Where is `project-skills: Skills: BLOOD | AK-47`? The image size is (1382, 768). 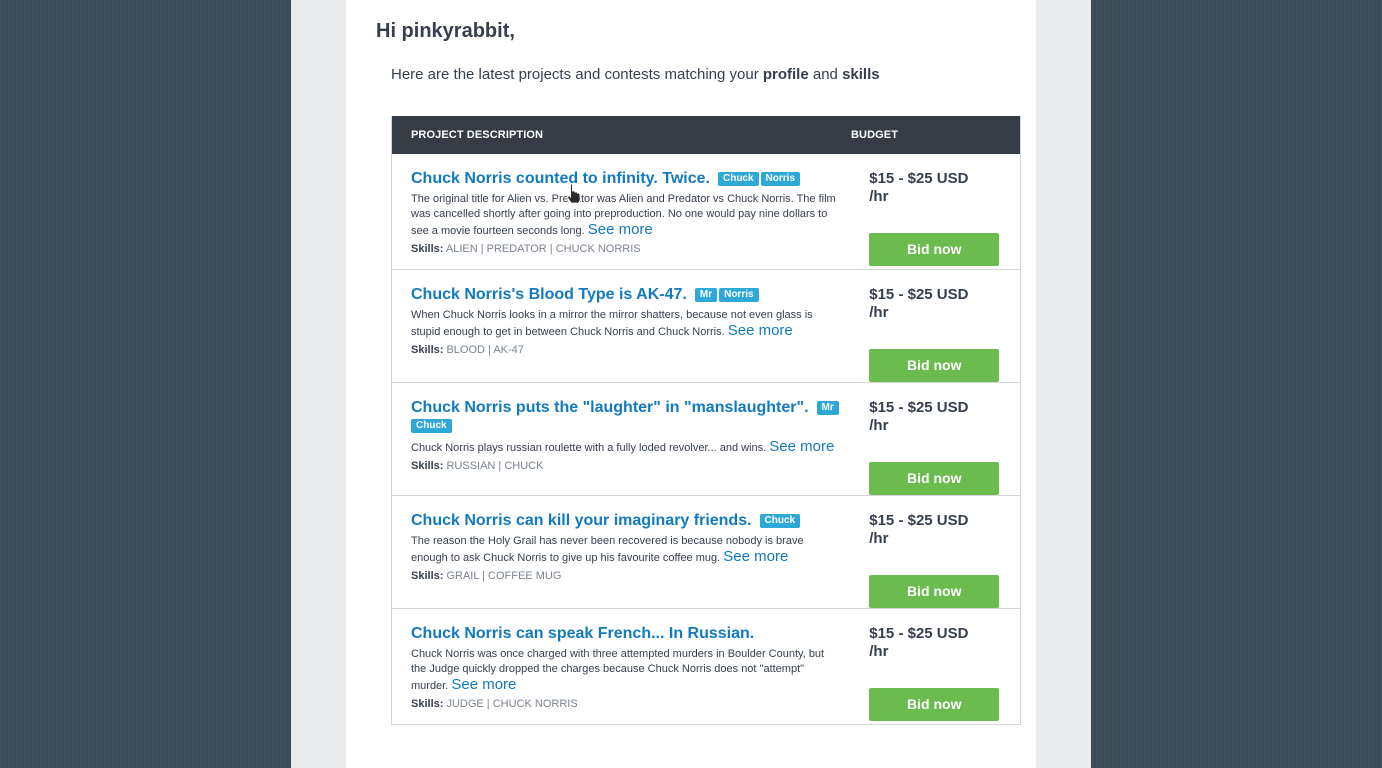
project-skills: Skills: BLOOD | AK-47 is located at coordinates (630, 350).